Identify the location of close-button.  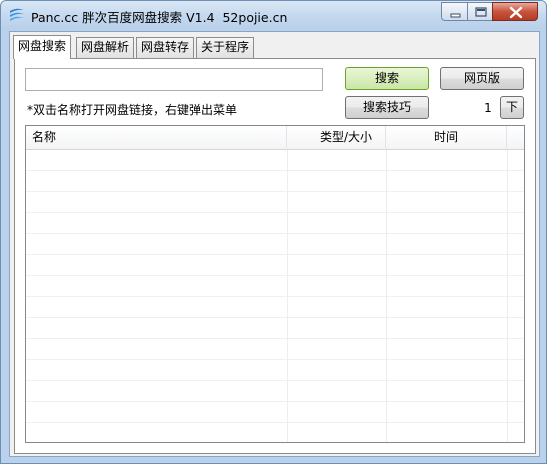
(515, 11).